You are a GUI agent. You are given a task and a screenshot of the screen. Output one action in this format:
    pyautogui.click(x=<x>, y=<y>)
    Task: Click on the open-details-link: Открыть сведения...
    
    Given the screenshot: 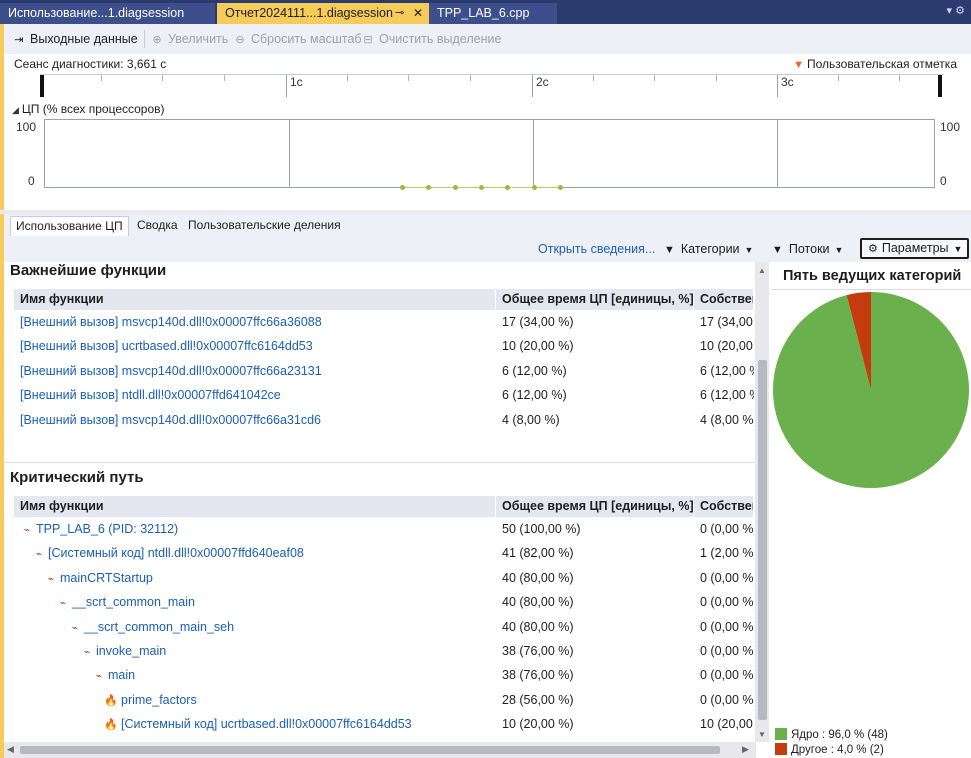 What is the action you would take?
    pyautogui.click(x=596, y=249)
    